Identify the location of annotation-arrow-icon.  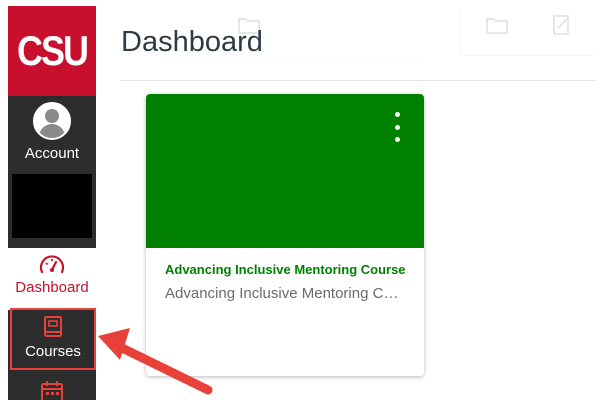
(155, 361).